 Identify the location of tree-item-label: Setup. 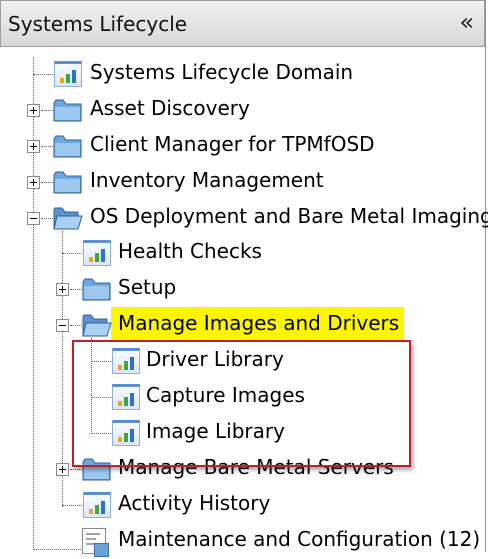
(147, 287).